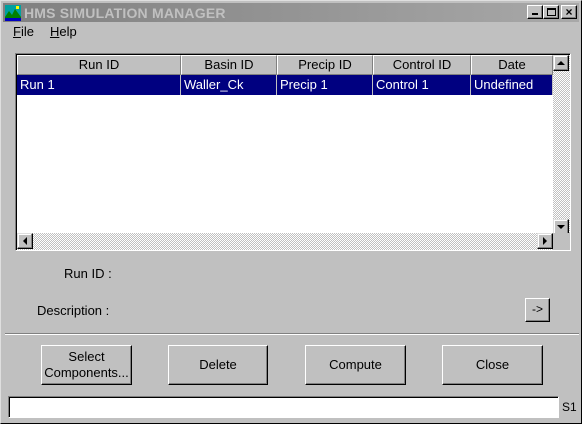  Describe the element at coordinates (291, 12) in the screenshot. I see `title-bar: HMS SIMULATION MANAGER ×` at that location.